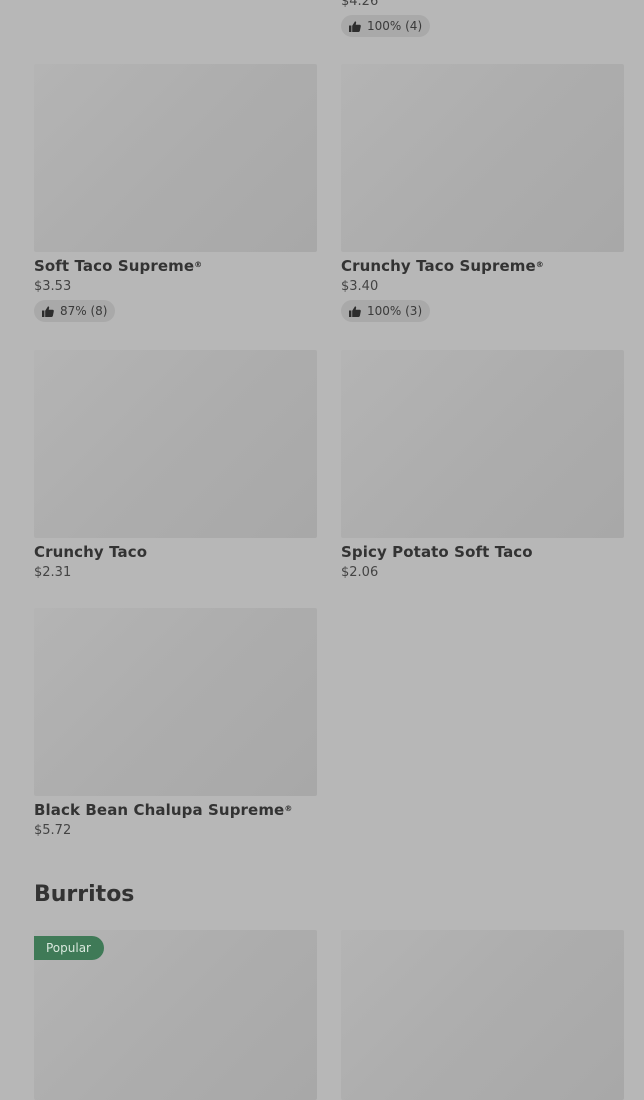  I want to click on rating-badge: 100% (3), so click(386, 311).